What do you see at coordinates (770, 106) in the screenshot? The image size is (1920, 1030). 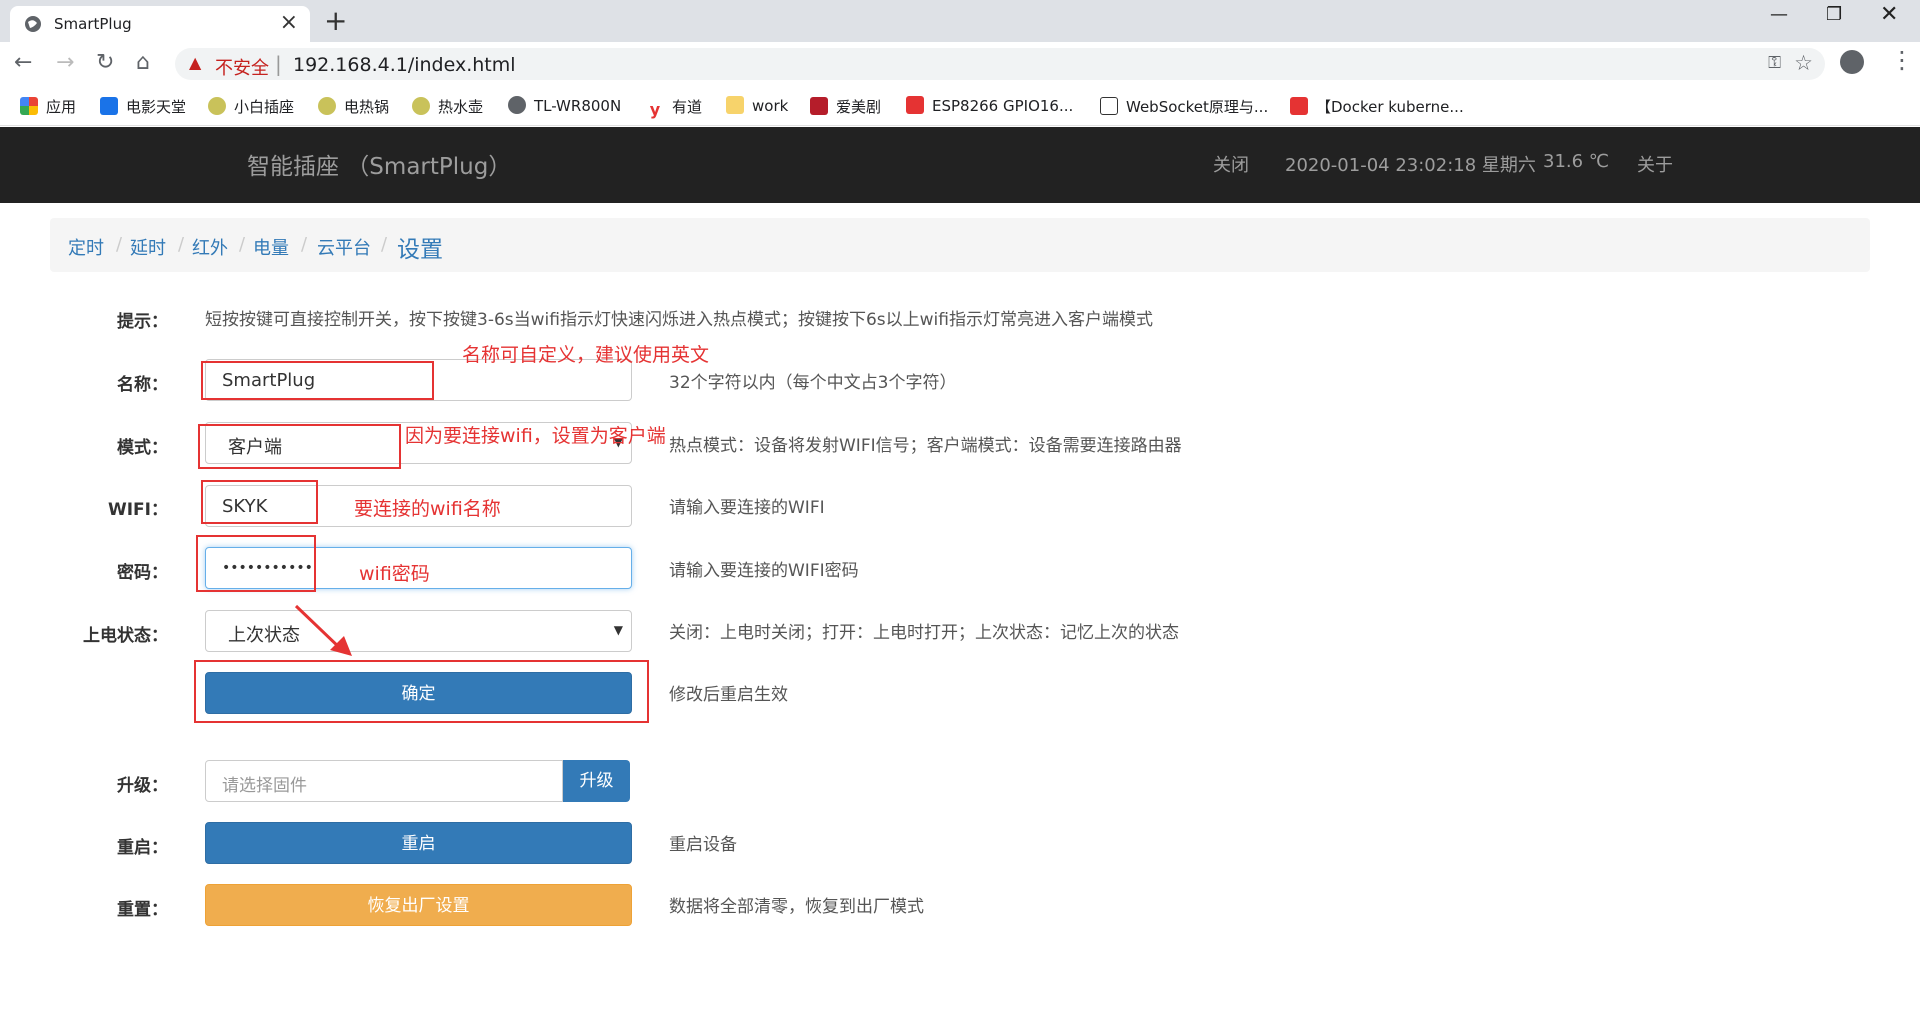 I see `bookmark-label: work` at bounding box center [770, 106].